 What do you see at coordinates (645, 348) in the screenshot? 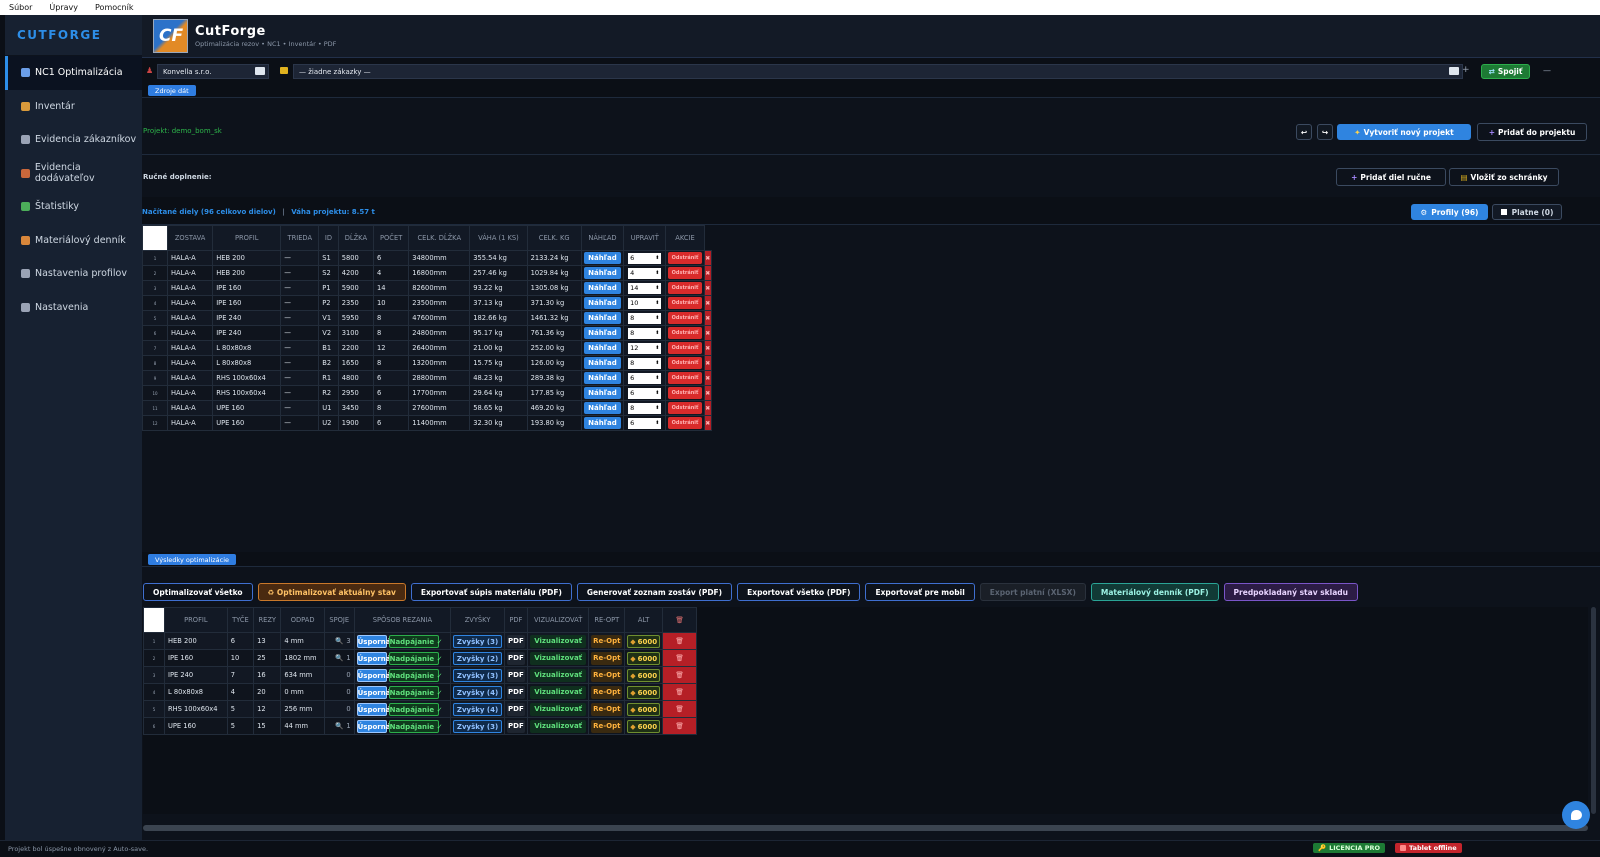
I see `quantity-stepper: 12 ⬍` at bounding box center [645, 348].